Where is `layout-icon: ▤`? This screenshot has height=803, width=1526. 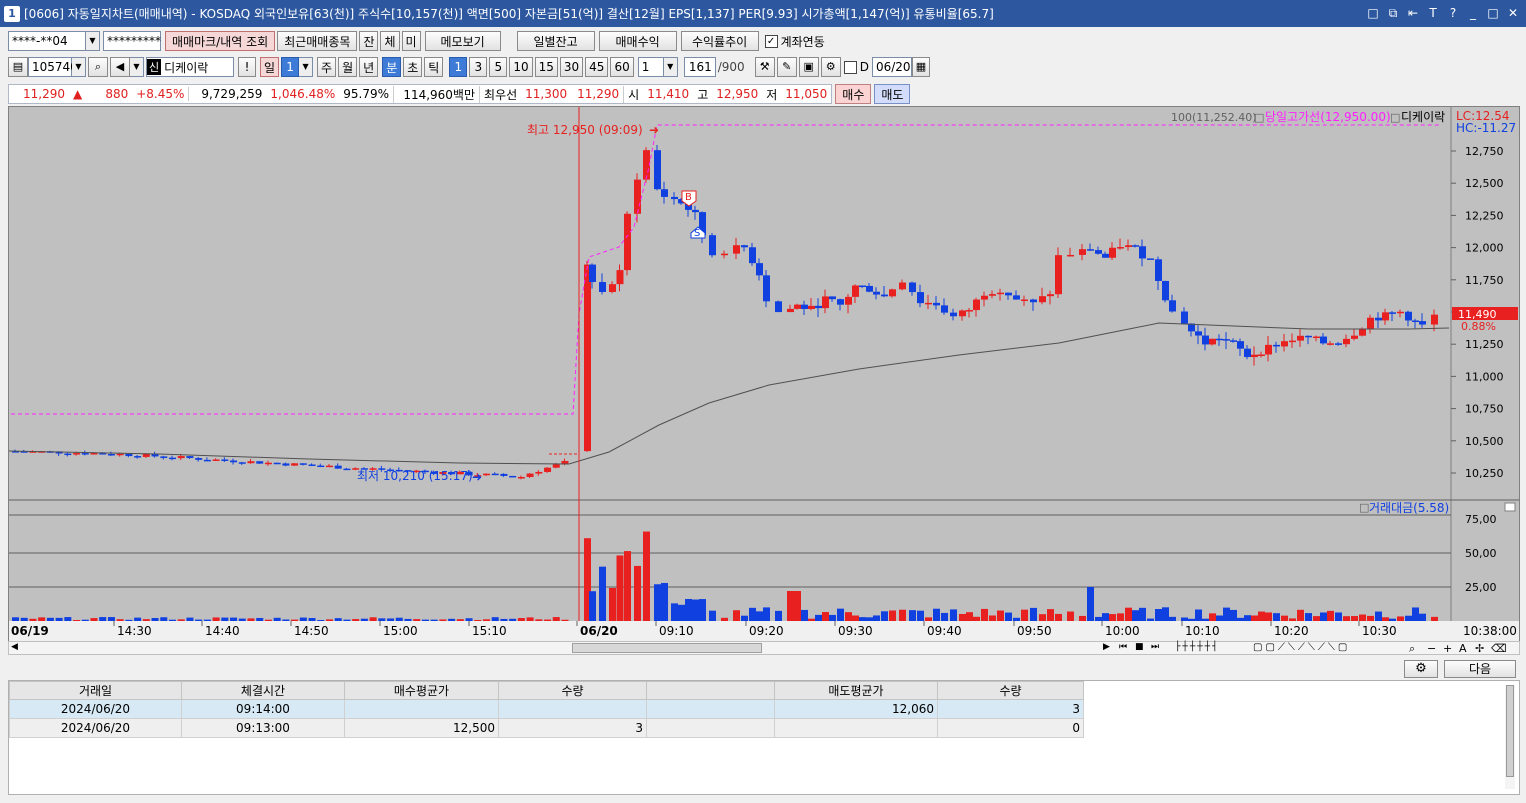 layout-icon: ▤ is located at coordinates (18, 67).